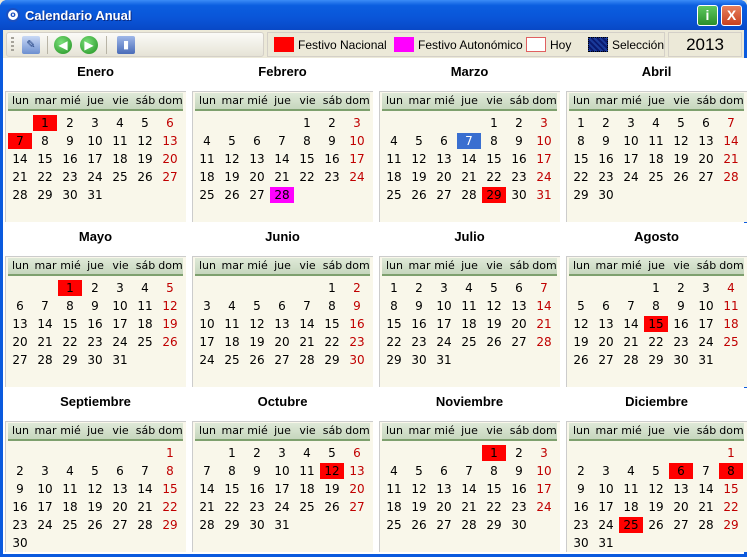  Describe the element at coordinates (519, 471) in the screenshot. I see `day-cell: 9` at that location.